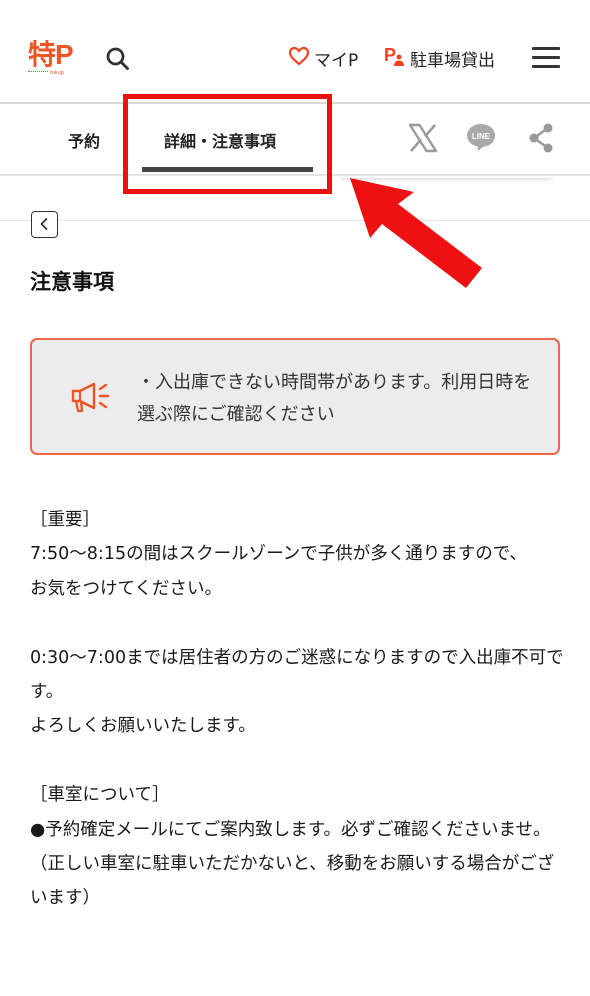  I want to click on search-icon, so click(118, 59).